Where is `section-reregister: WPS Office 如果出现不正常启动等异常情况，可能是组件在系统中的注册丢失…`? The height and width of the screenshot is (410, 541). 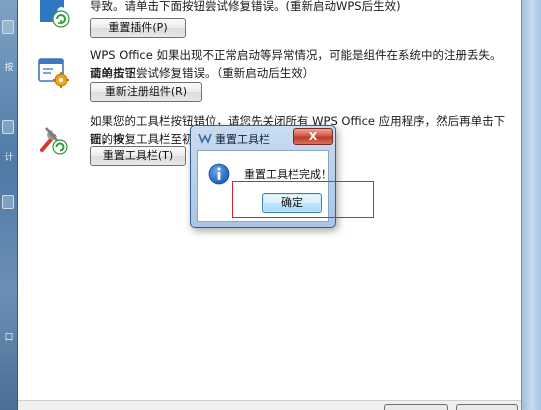
section-reregister: WPS Office 如果出现不正常启动等异常情况，可能是组件在系统中的注册丢失… is located at coordinates (269, 74).